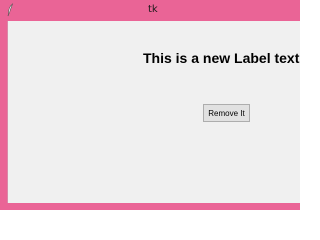  I want to click on title-bar: tk, so click(150, 10).